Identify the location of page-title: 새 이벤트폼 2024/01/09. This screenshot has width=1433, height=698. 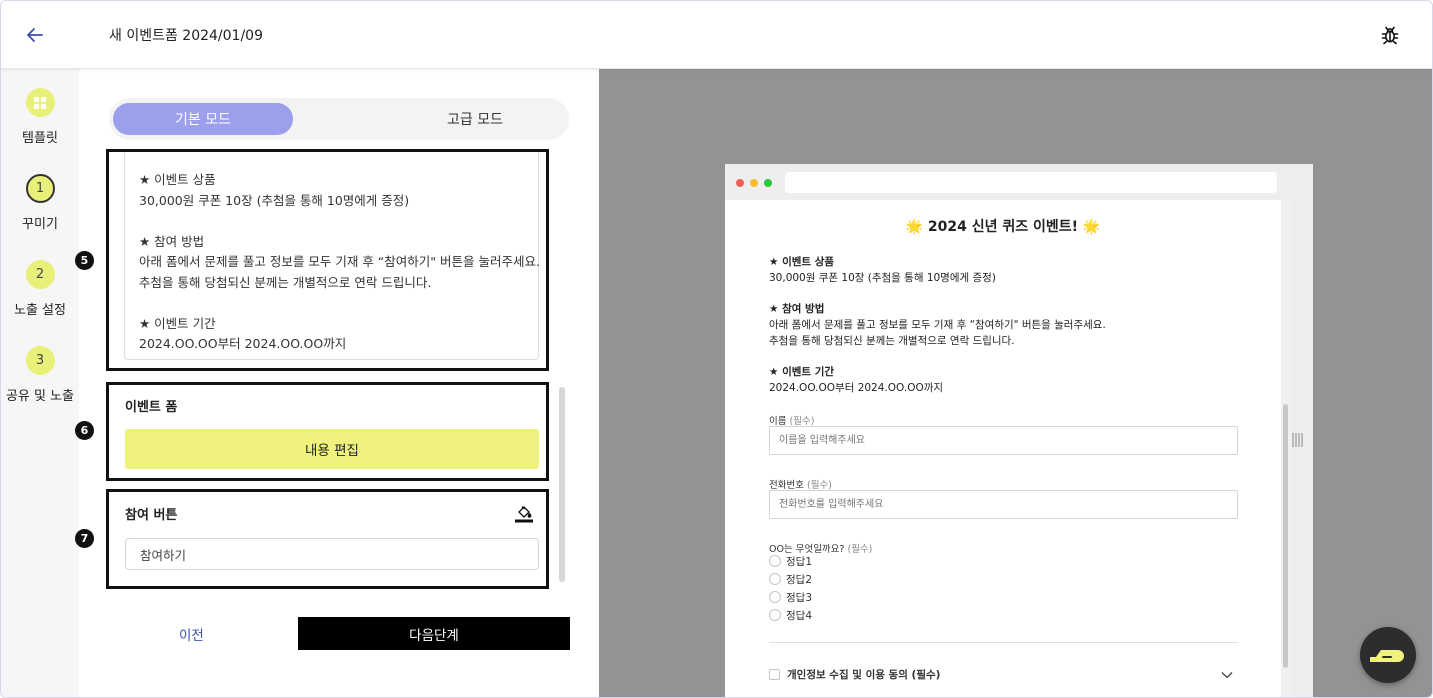
(186, 36).